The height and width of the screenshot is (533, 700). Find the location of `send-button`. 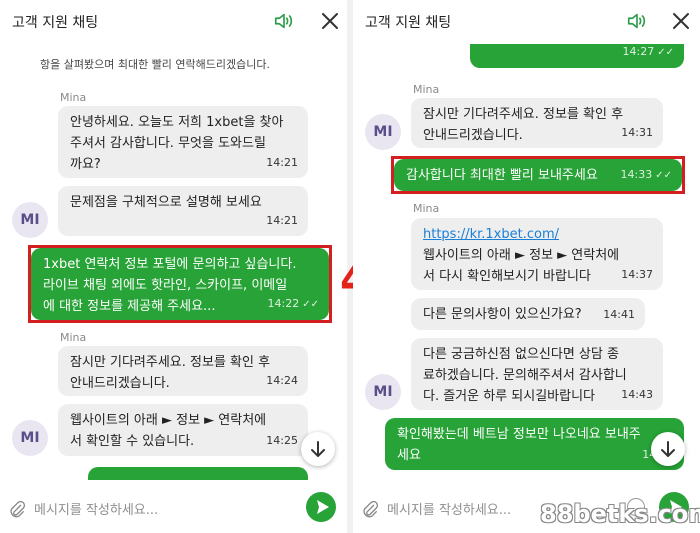

send-button is located at coordinates (321, 507).